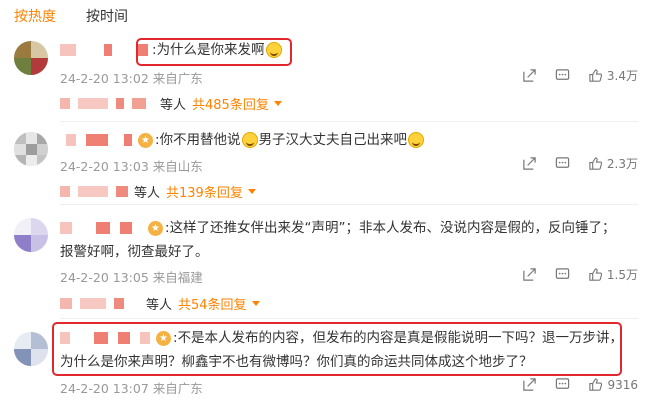 The image size is (660, 402). What do you see at coordinates (107, 17) in the screenshot?
I see `tab-by-time: 按时间` at bounding box center [107, 17].